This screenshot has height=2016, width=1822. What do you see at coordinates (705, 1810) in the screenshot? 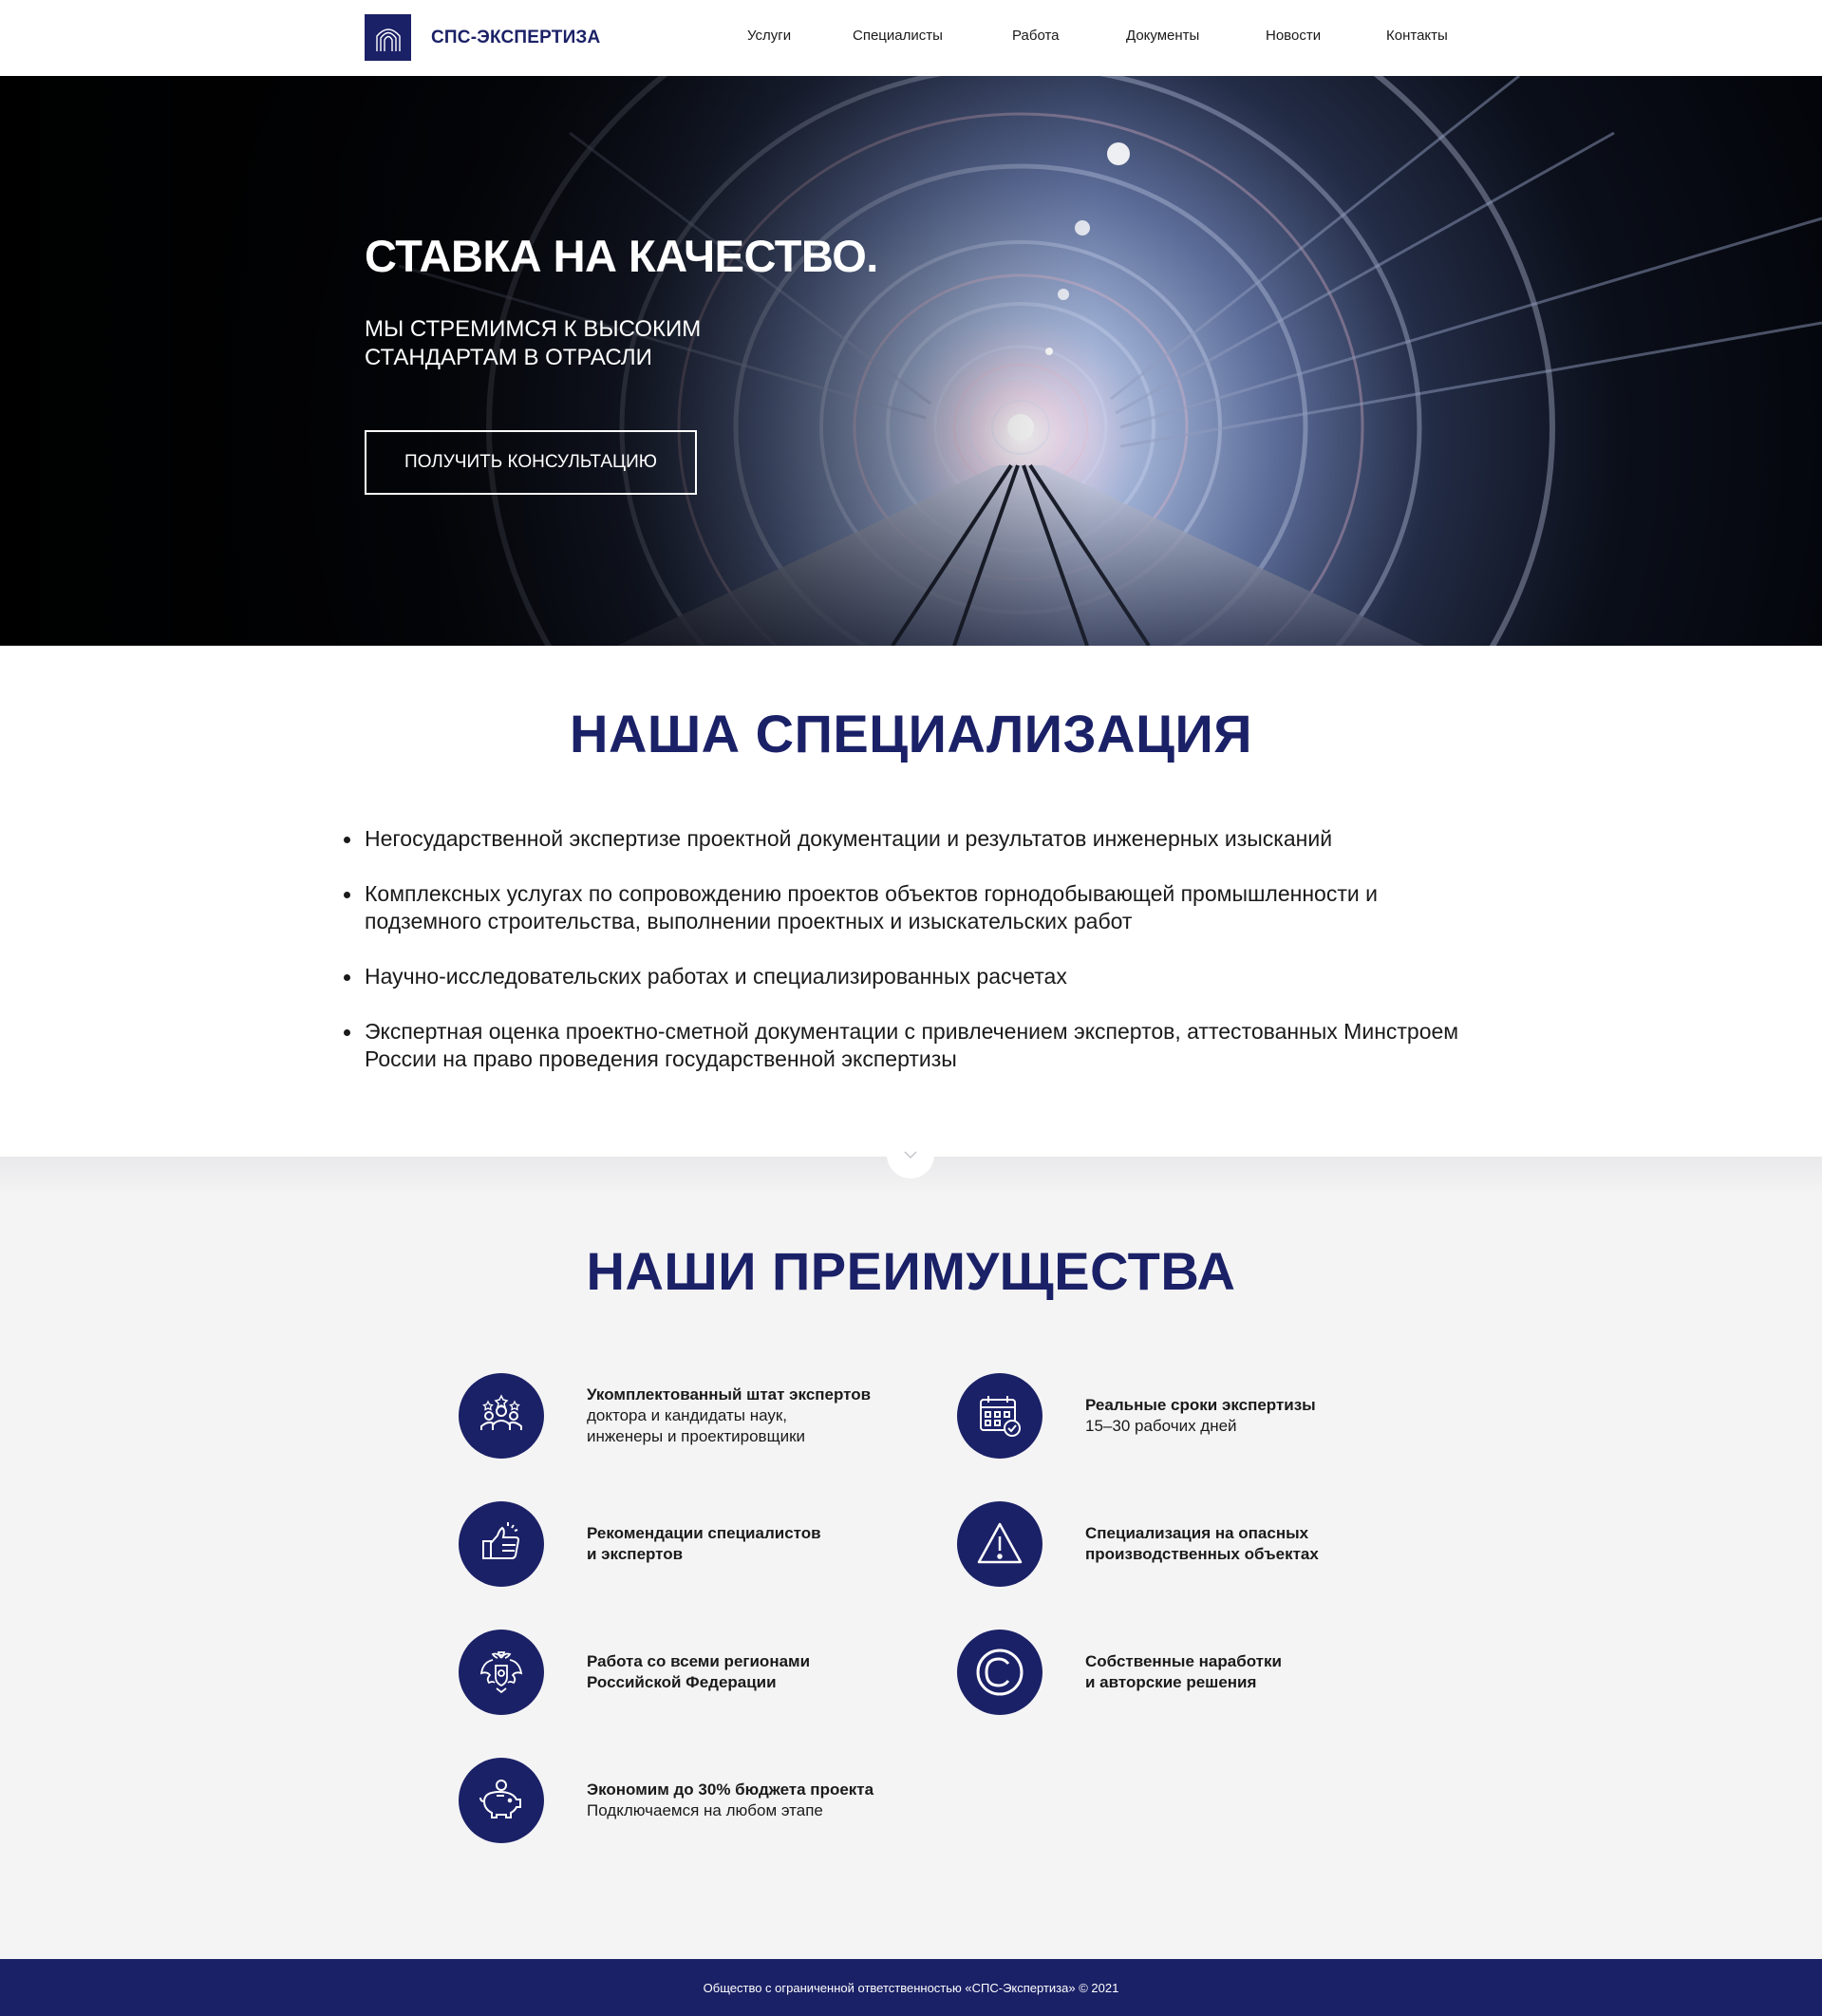
I see `advantage-desc: Подключаемся на любом этапе` at bounding box center [705, 1810].